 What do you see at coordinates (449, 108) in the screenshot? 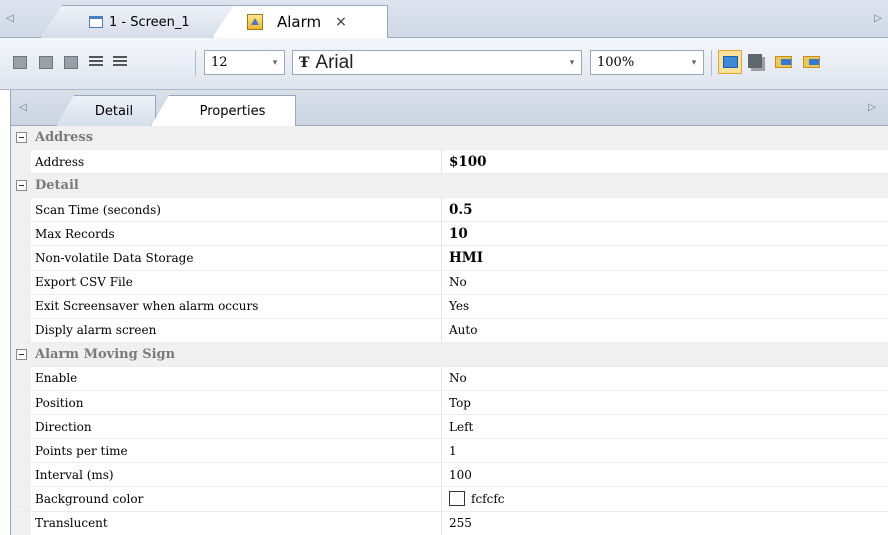
I see `panel-tab-bar: ◁ Detail Properties ▷` at bounding box center [449, 108].